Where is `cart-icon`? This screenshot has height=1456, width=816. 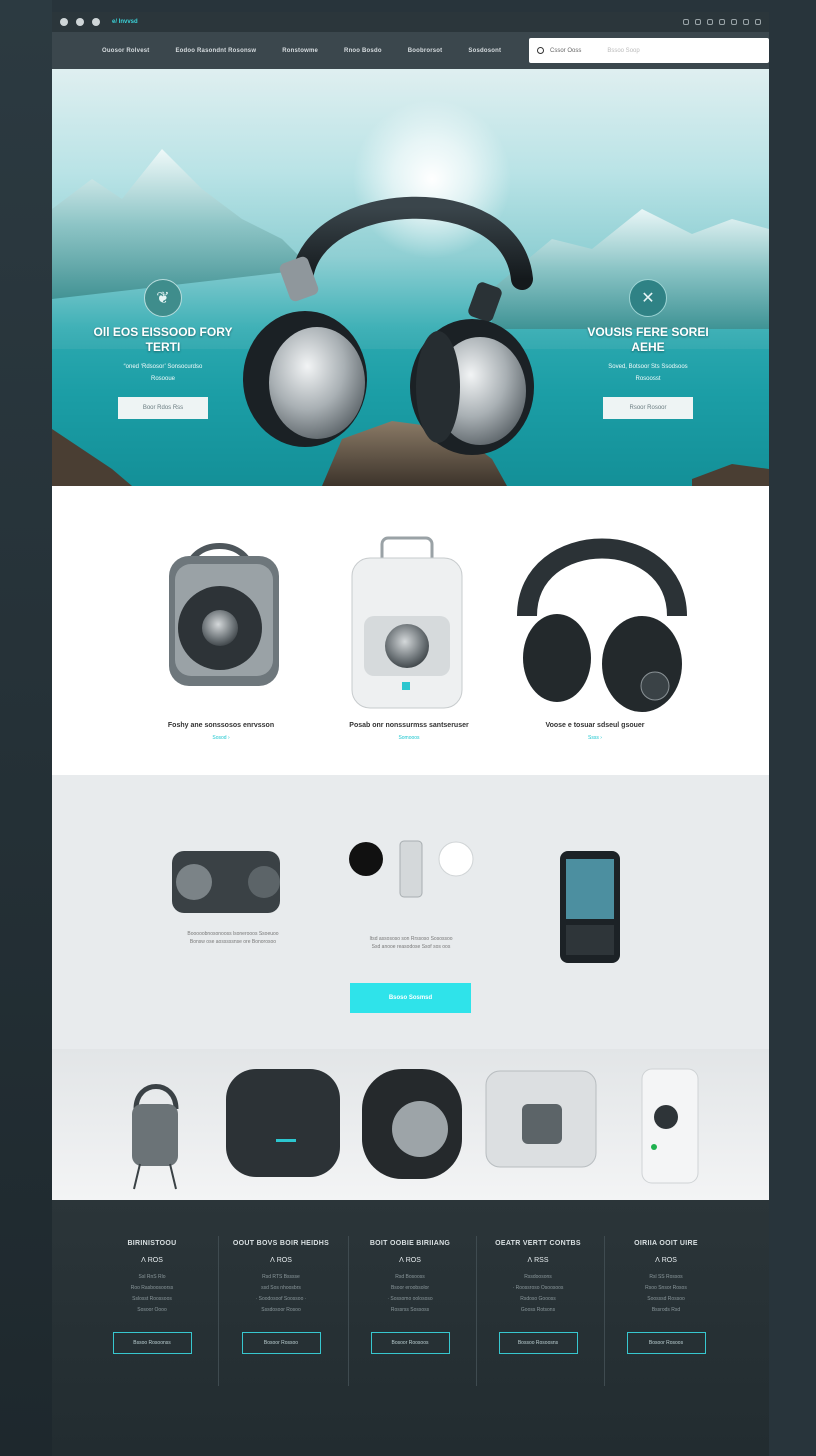
cart-icon is located at coordinates (710, 22).